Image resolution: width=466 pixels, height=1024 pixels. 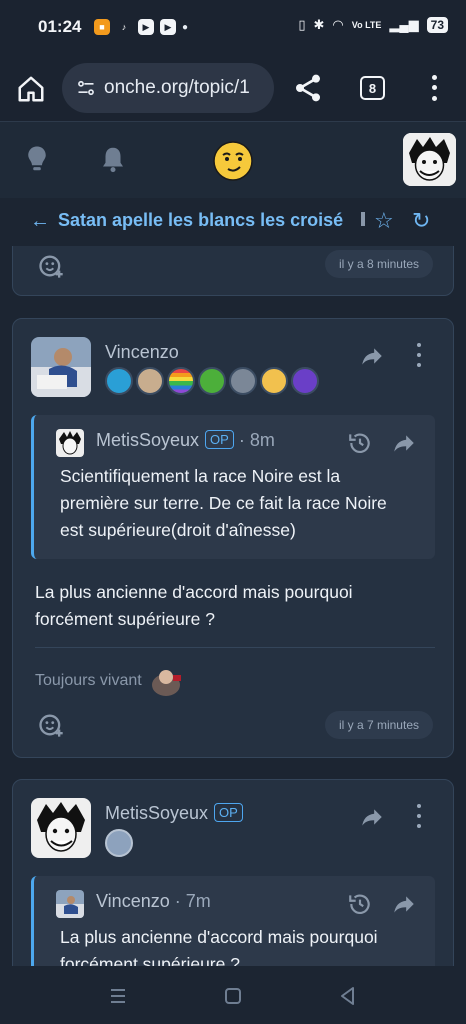 I want to click on badge-man-icon, so click(x=243, y=381).